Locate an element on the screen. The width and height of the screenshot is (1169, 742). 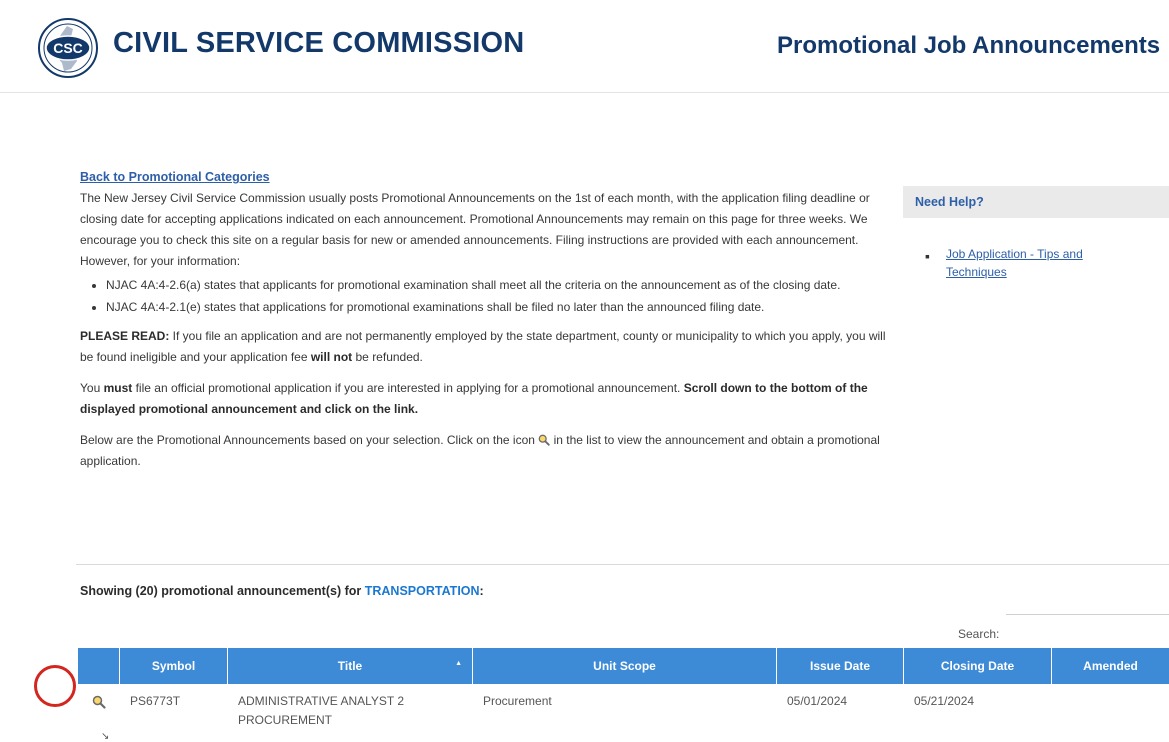
amended-cell is located at coordinates (1110, 713).